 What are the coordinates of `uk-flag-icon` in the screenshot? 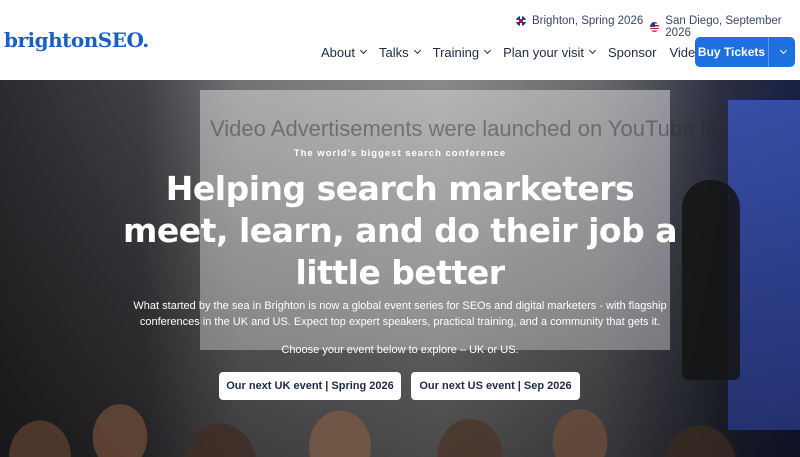 It's located at (521, 21).